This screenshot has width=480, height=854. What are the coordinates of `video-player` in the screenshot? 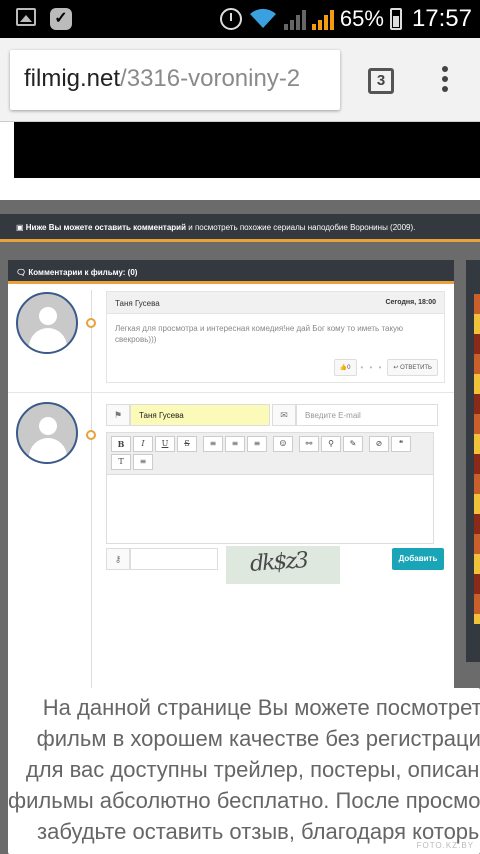 It's located at (247, 150).